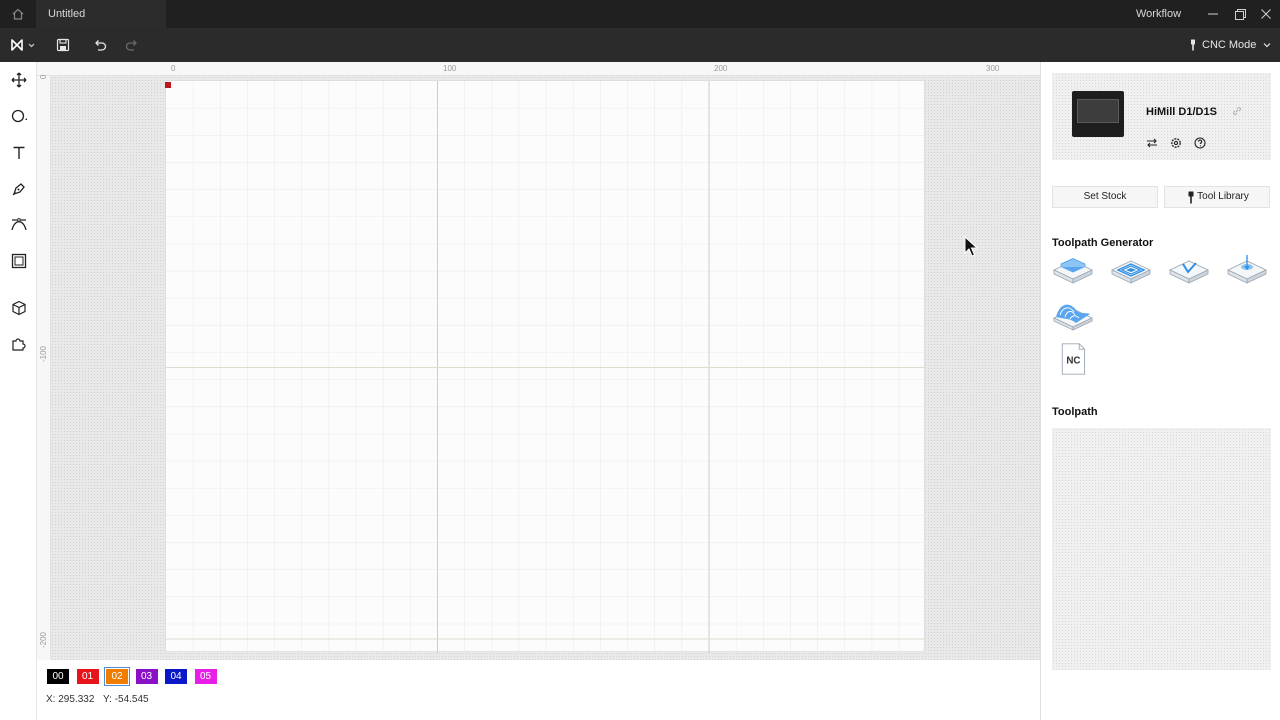 This screenshot has height=720, width=1280. Describe the element at coordinates (18, 14) in the screenshot. I see `home-icon` at that location.